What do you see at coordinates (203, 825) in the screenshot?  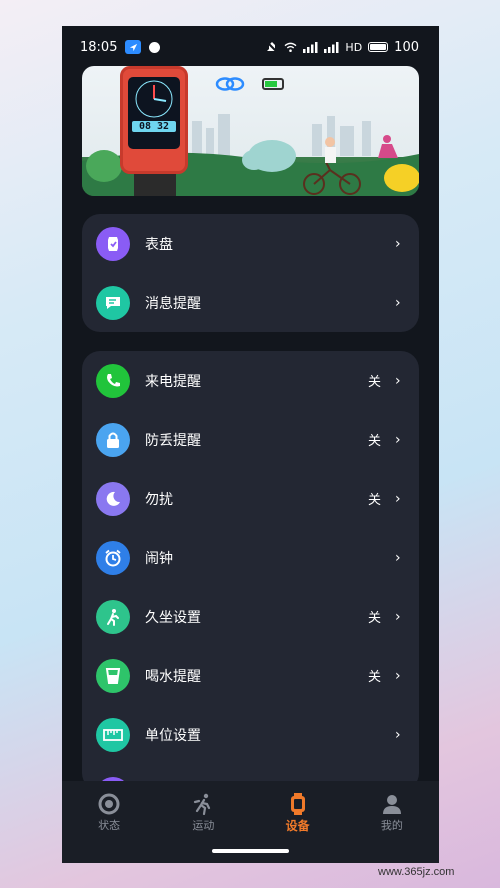 I see `tab-label: 运动` at bounding box center [203, 825].